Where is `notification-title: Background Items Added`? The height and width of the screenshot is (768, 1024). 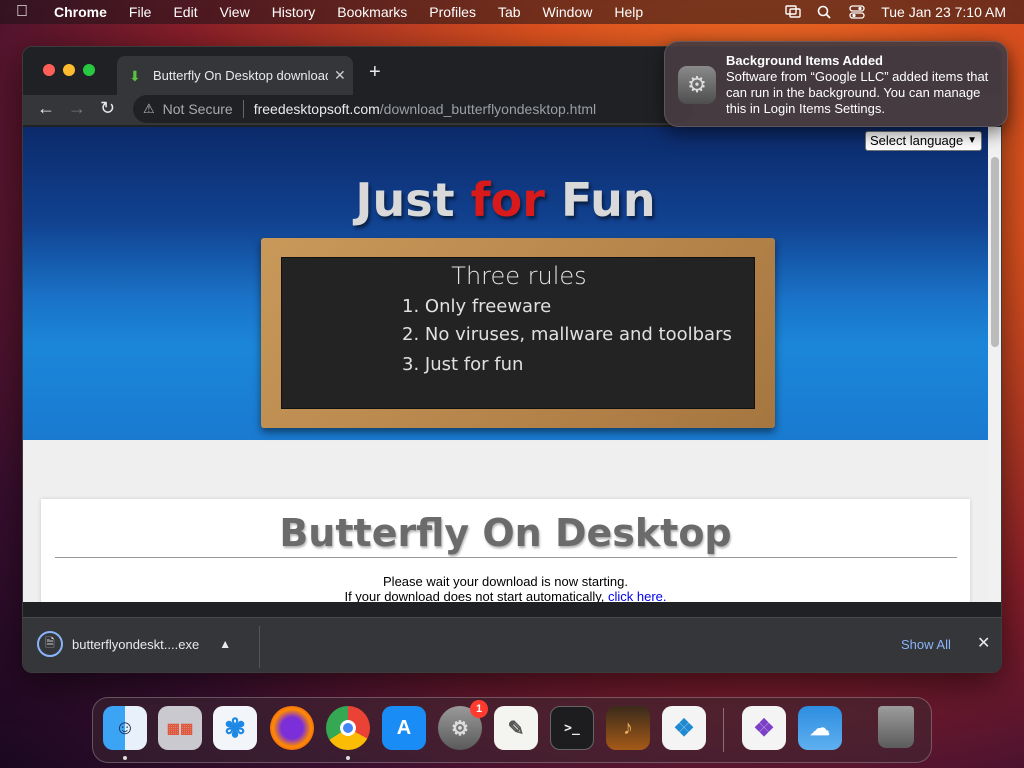
notification-title: Background Items Added is located at coordinates (804, 60).